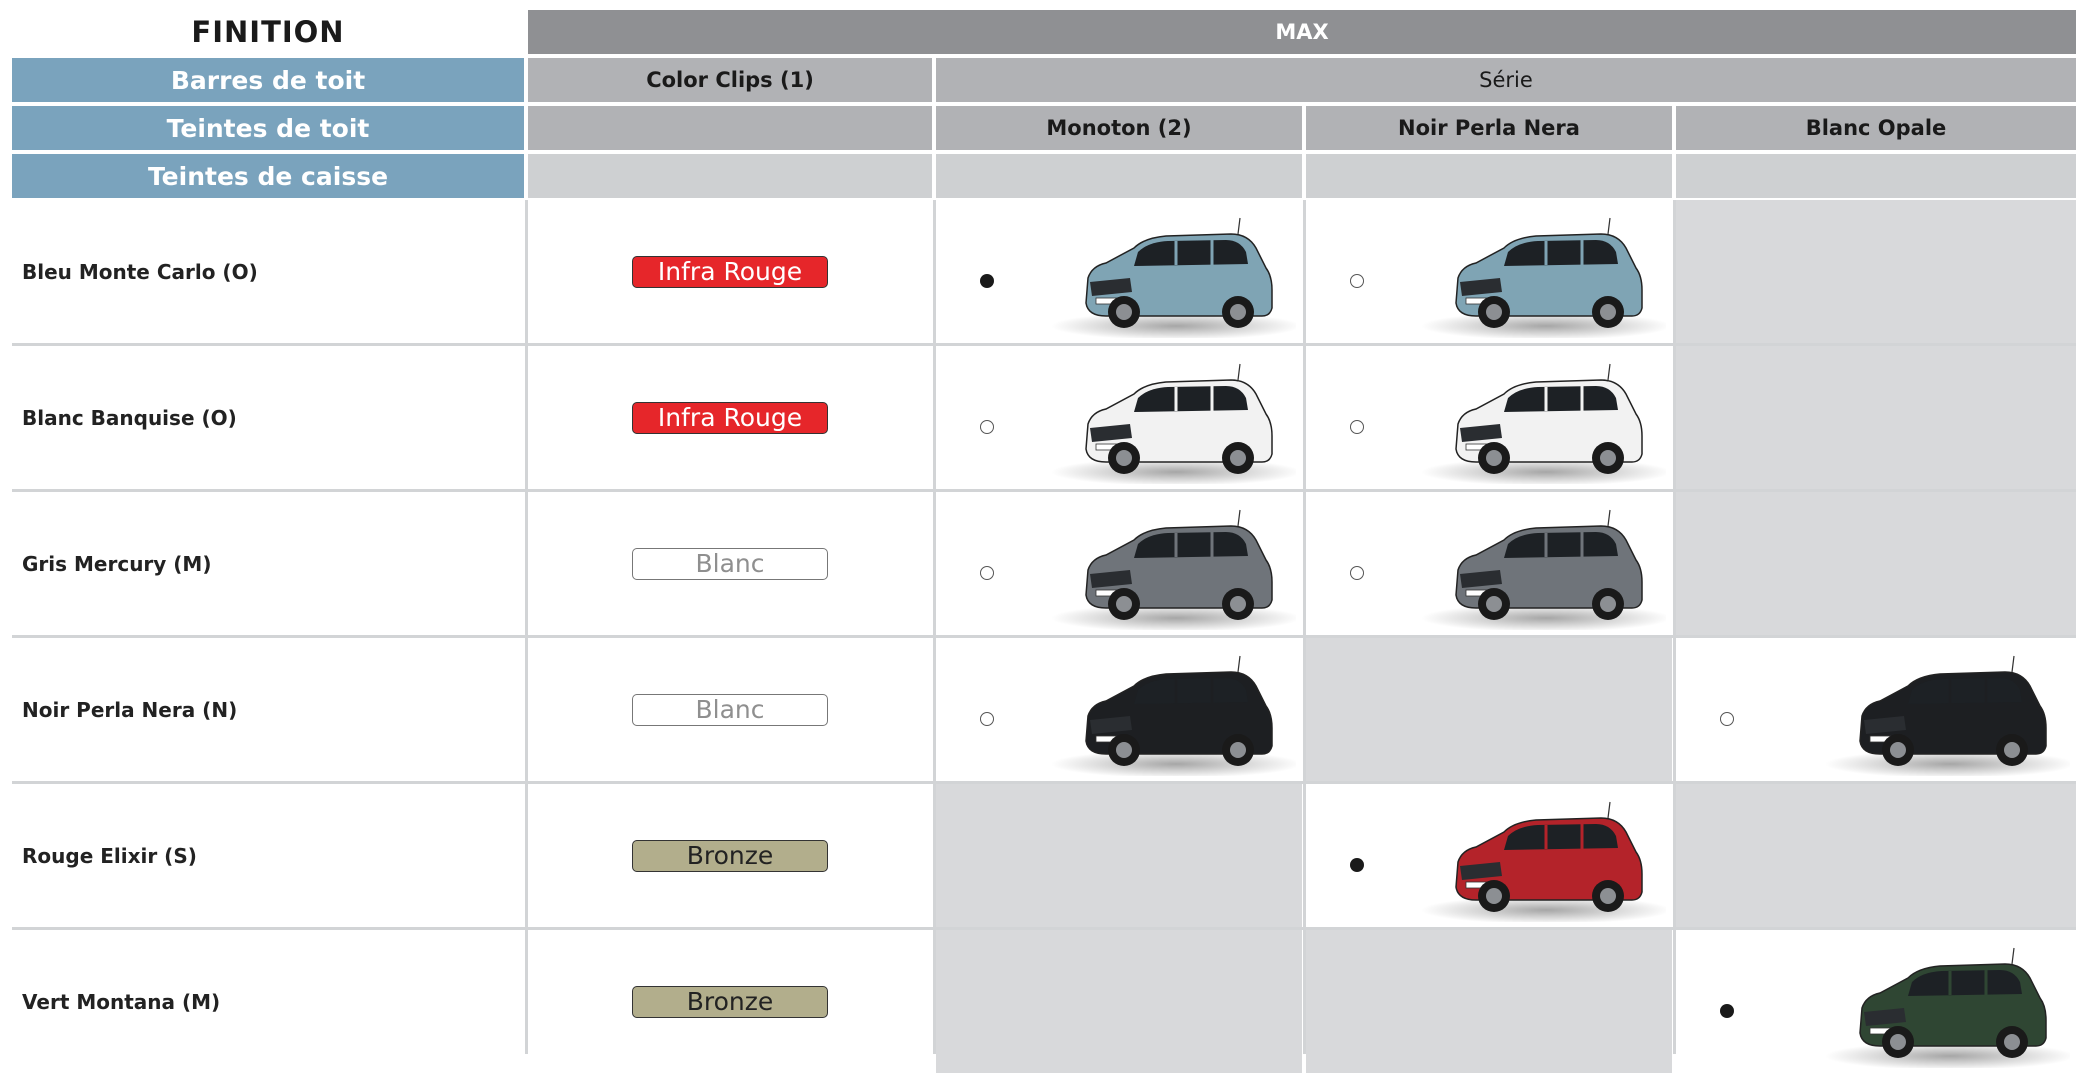 This screenshot has height=1073, width=2076. I want to click on color-clips-header: Color Clips (1), so click(730, 80).